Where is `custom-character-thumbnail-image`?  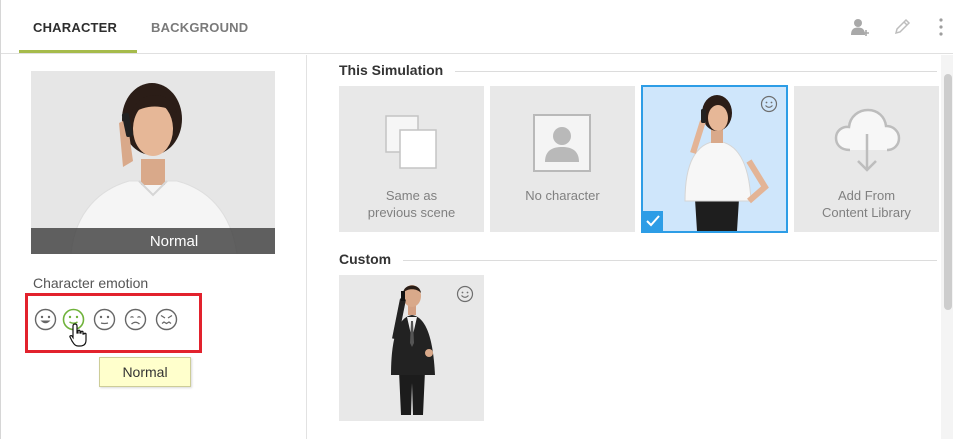
custom-character-thumbnail-image is located at coordinates (413, 350).